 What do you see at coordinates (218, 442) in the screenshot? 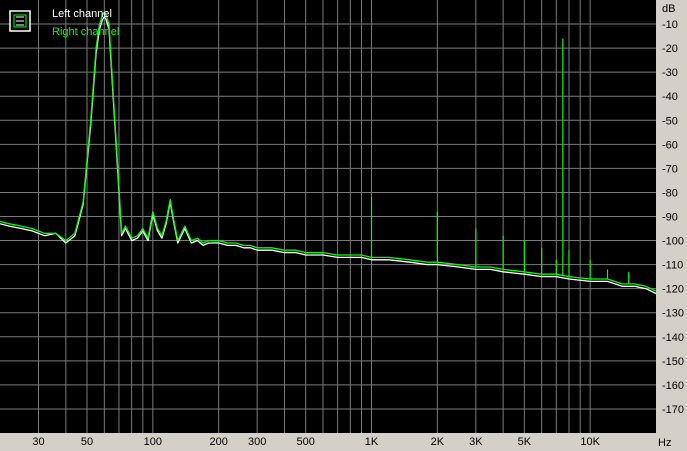
I see `x-tick-label: 200` at bounding box center [218, 442].